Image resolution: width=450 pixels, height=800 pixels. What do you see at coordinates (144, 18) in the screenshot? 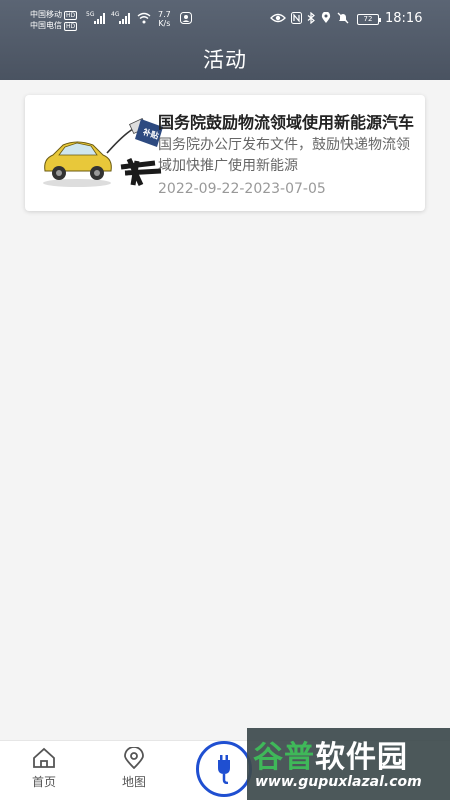
I see `wifi-icon` at bounding box center [144, 18].